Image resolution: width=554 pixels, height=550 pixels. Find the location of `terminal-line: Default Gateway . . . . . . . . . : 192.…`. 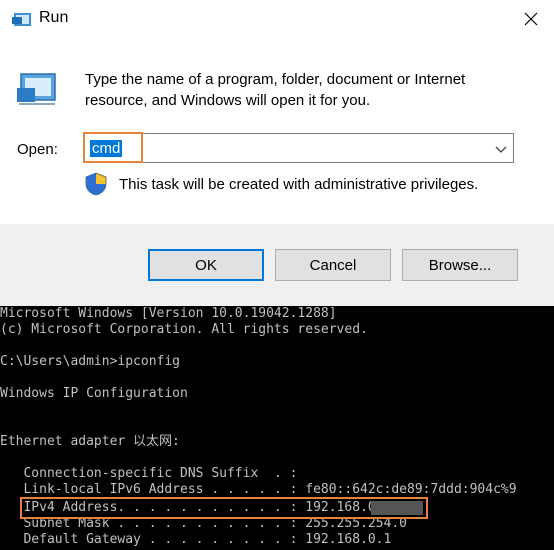

terminal-line: Default Gateway . . . . . . . . . : 192.… is located at coordinates (196, 539).